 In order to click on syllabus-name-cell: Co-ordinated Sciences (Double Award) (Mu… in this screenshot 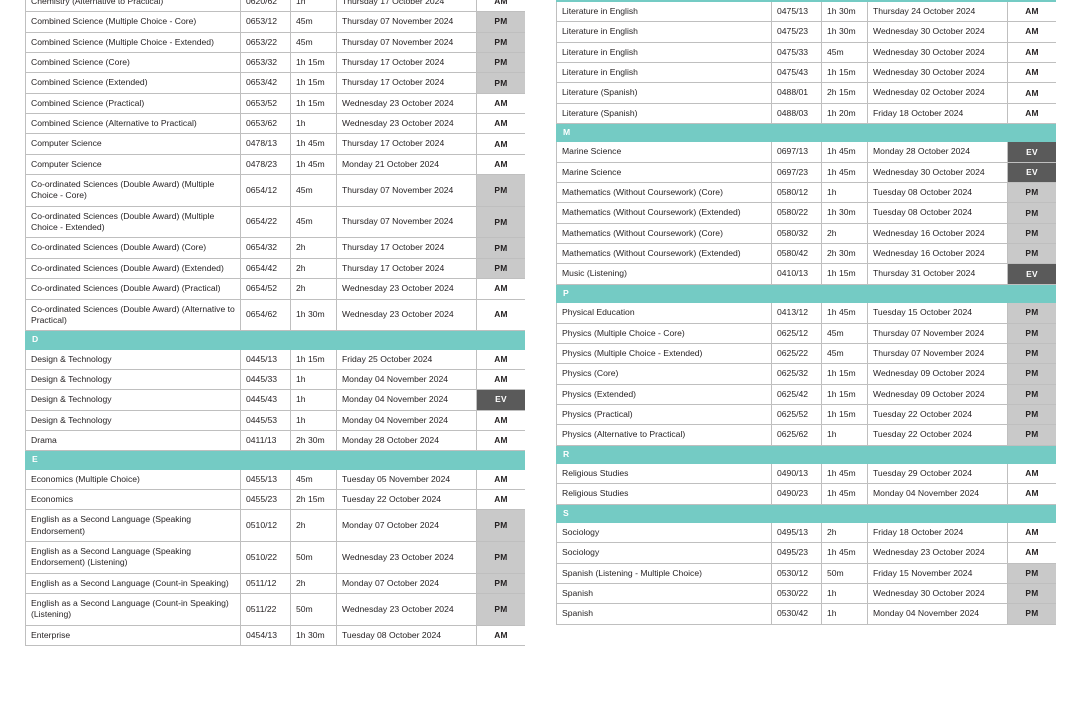, I will do `click(133, 190)`.